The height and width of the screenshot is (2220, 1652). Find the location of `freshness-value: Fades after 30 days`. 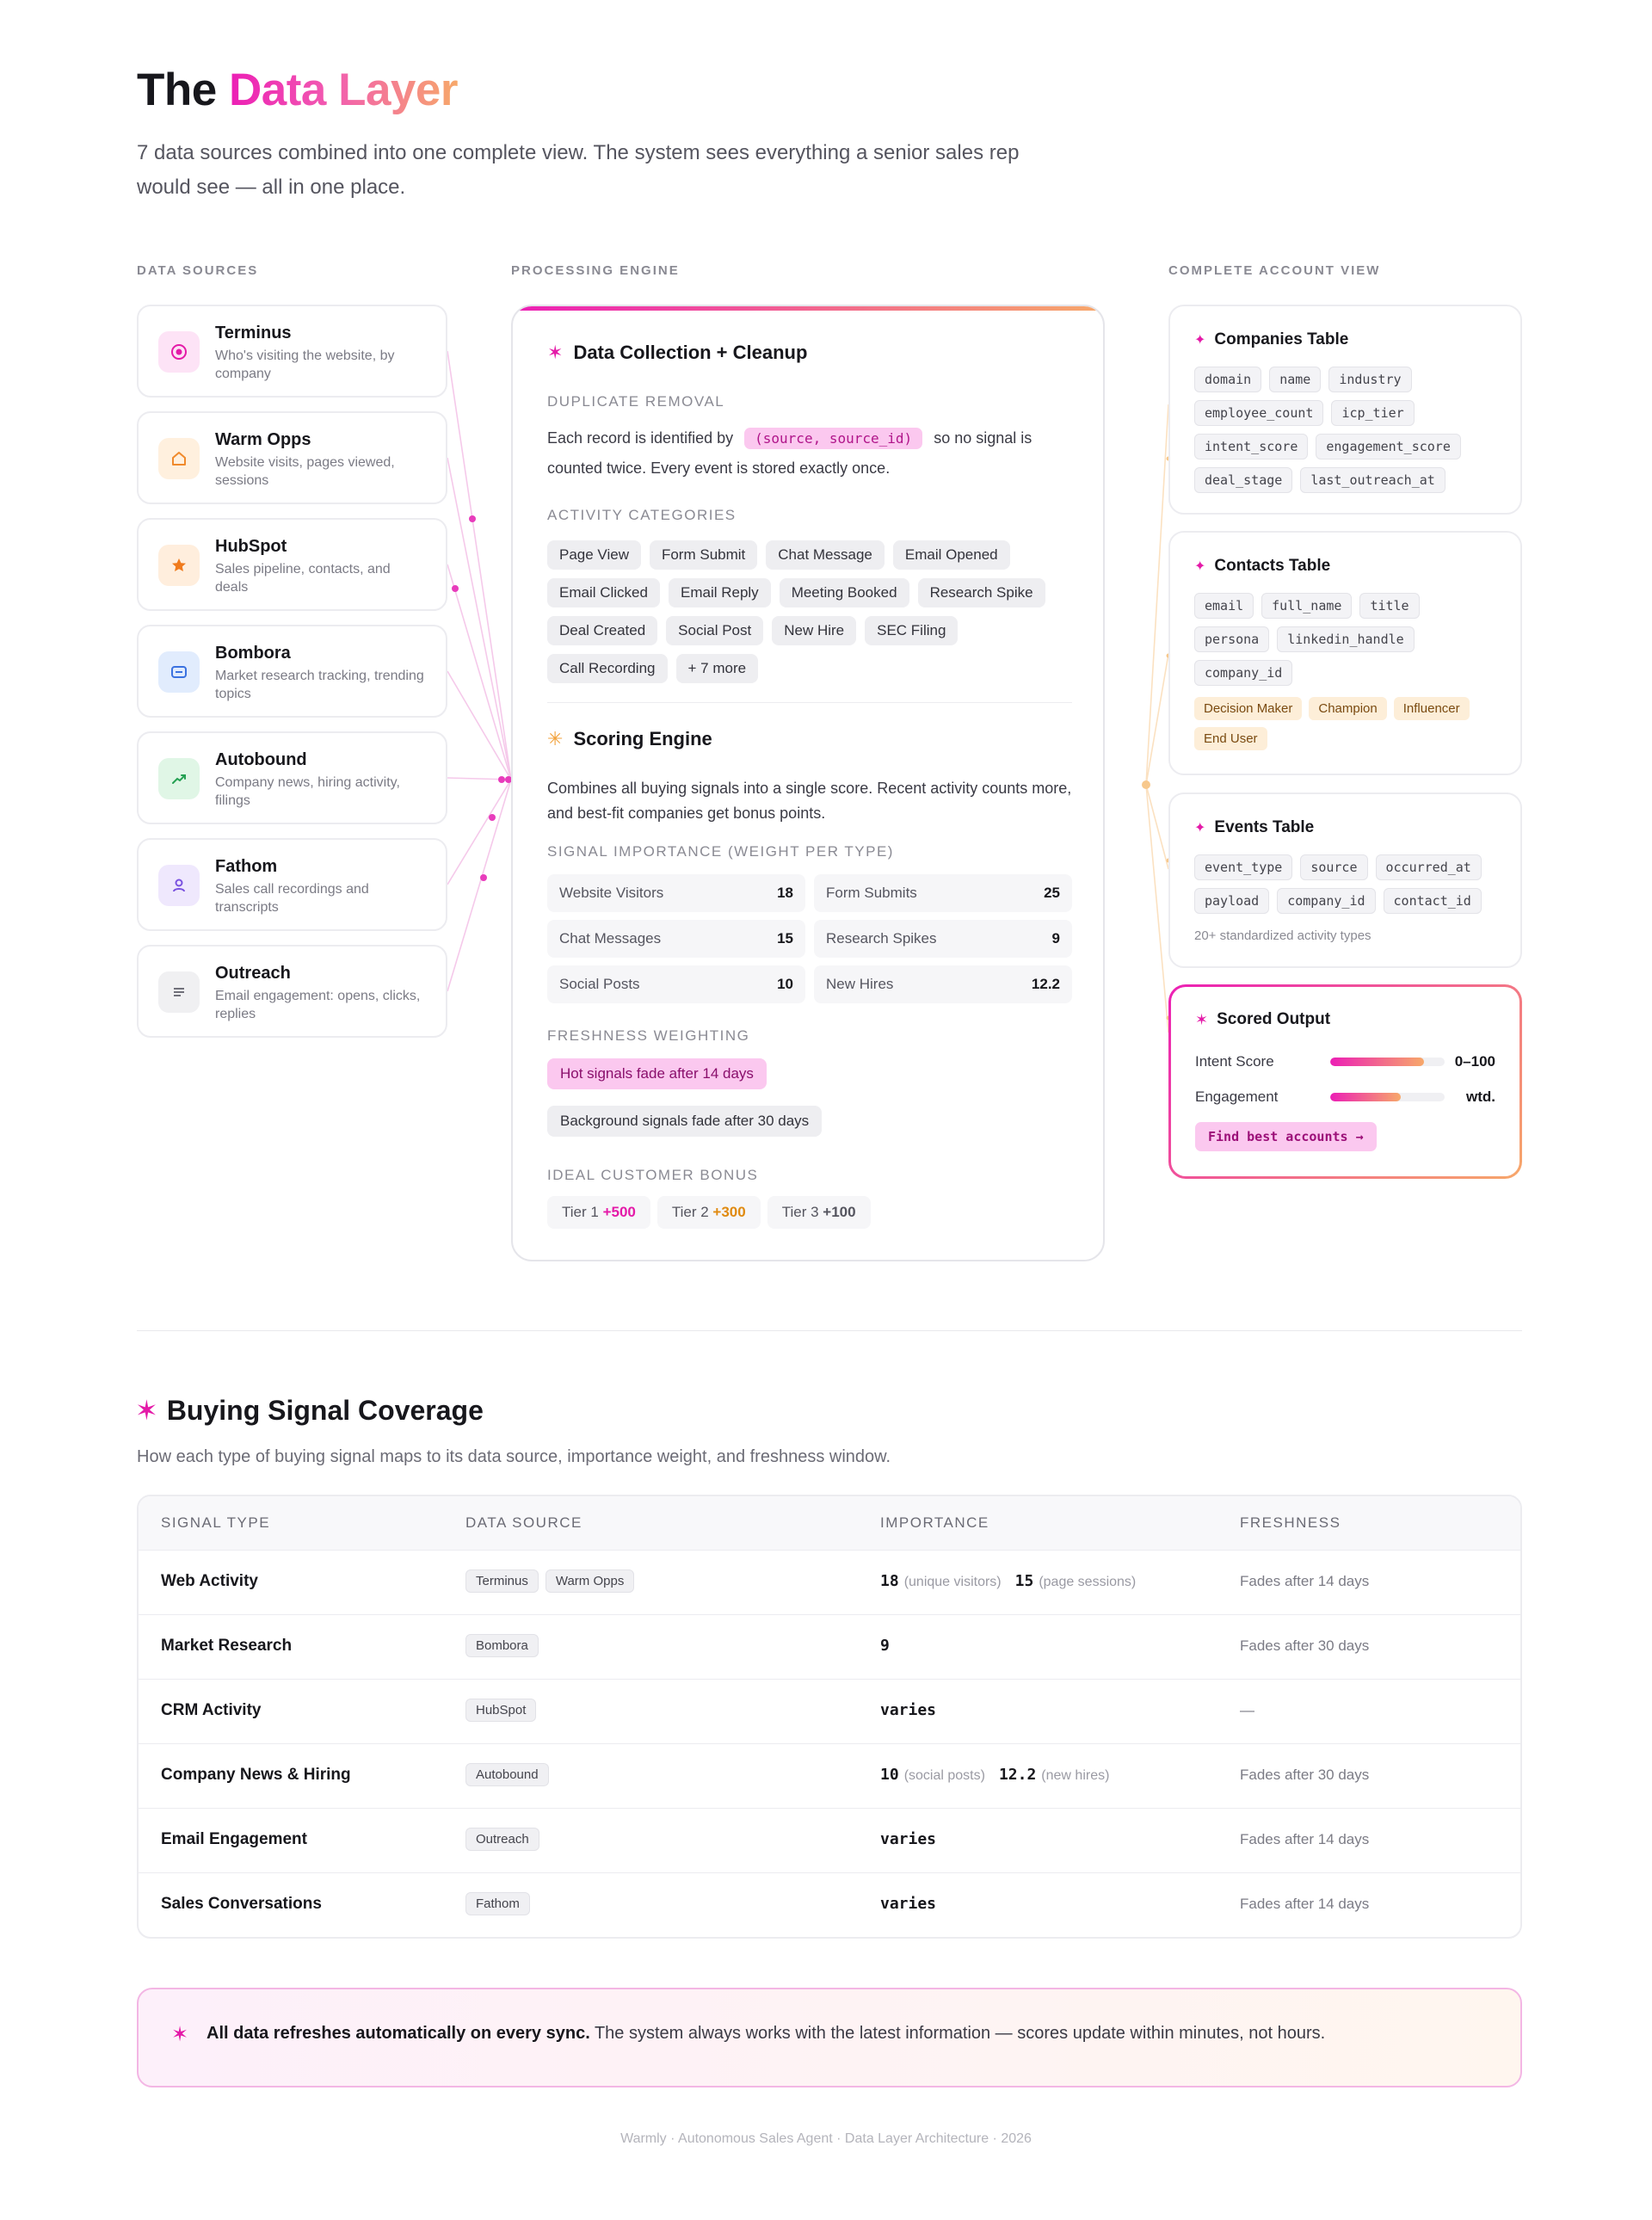

freshness-value: Fades after 30 days is located at coordinates (1305, 1775).